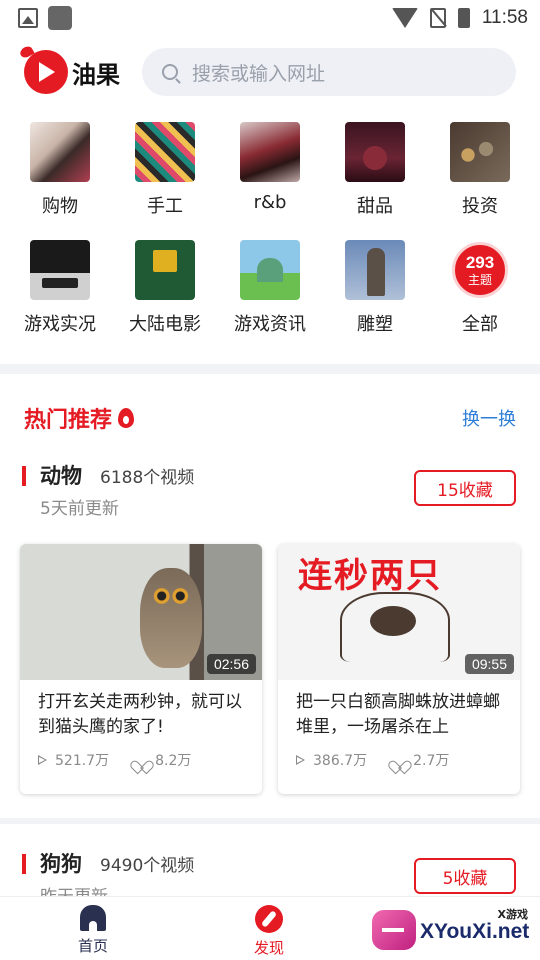 This screenshot has width=540, height=960. I want to click on spider-body, so click(393, 621).